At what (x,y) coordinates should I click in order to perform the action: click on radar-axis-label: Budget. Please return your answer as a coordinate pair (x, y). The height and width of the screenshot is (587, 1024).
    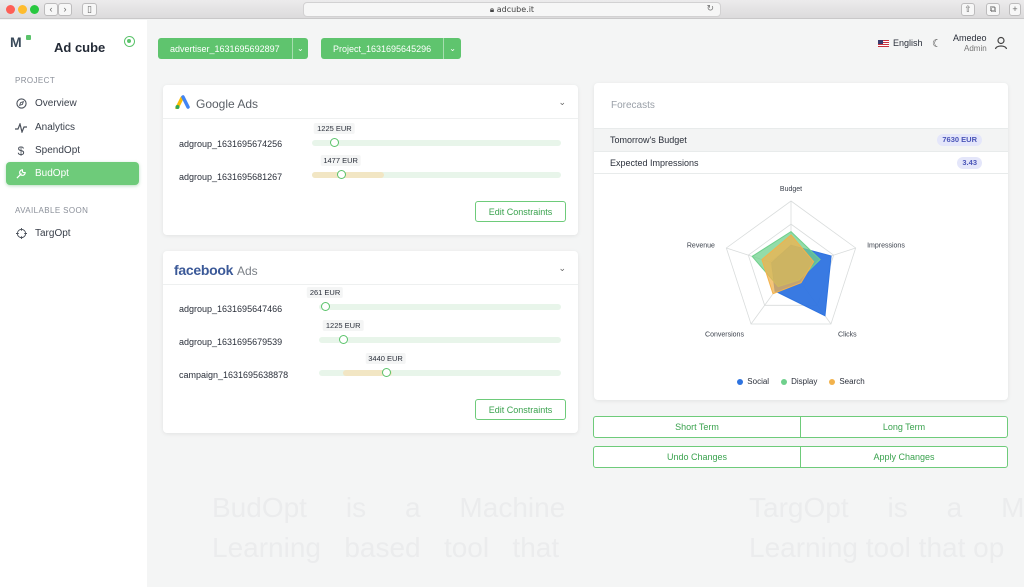
    Looking at the image, I should click on (791, 189).